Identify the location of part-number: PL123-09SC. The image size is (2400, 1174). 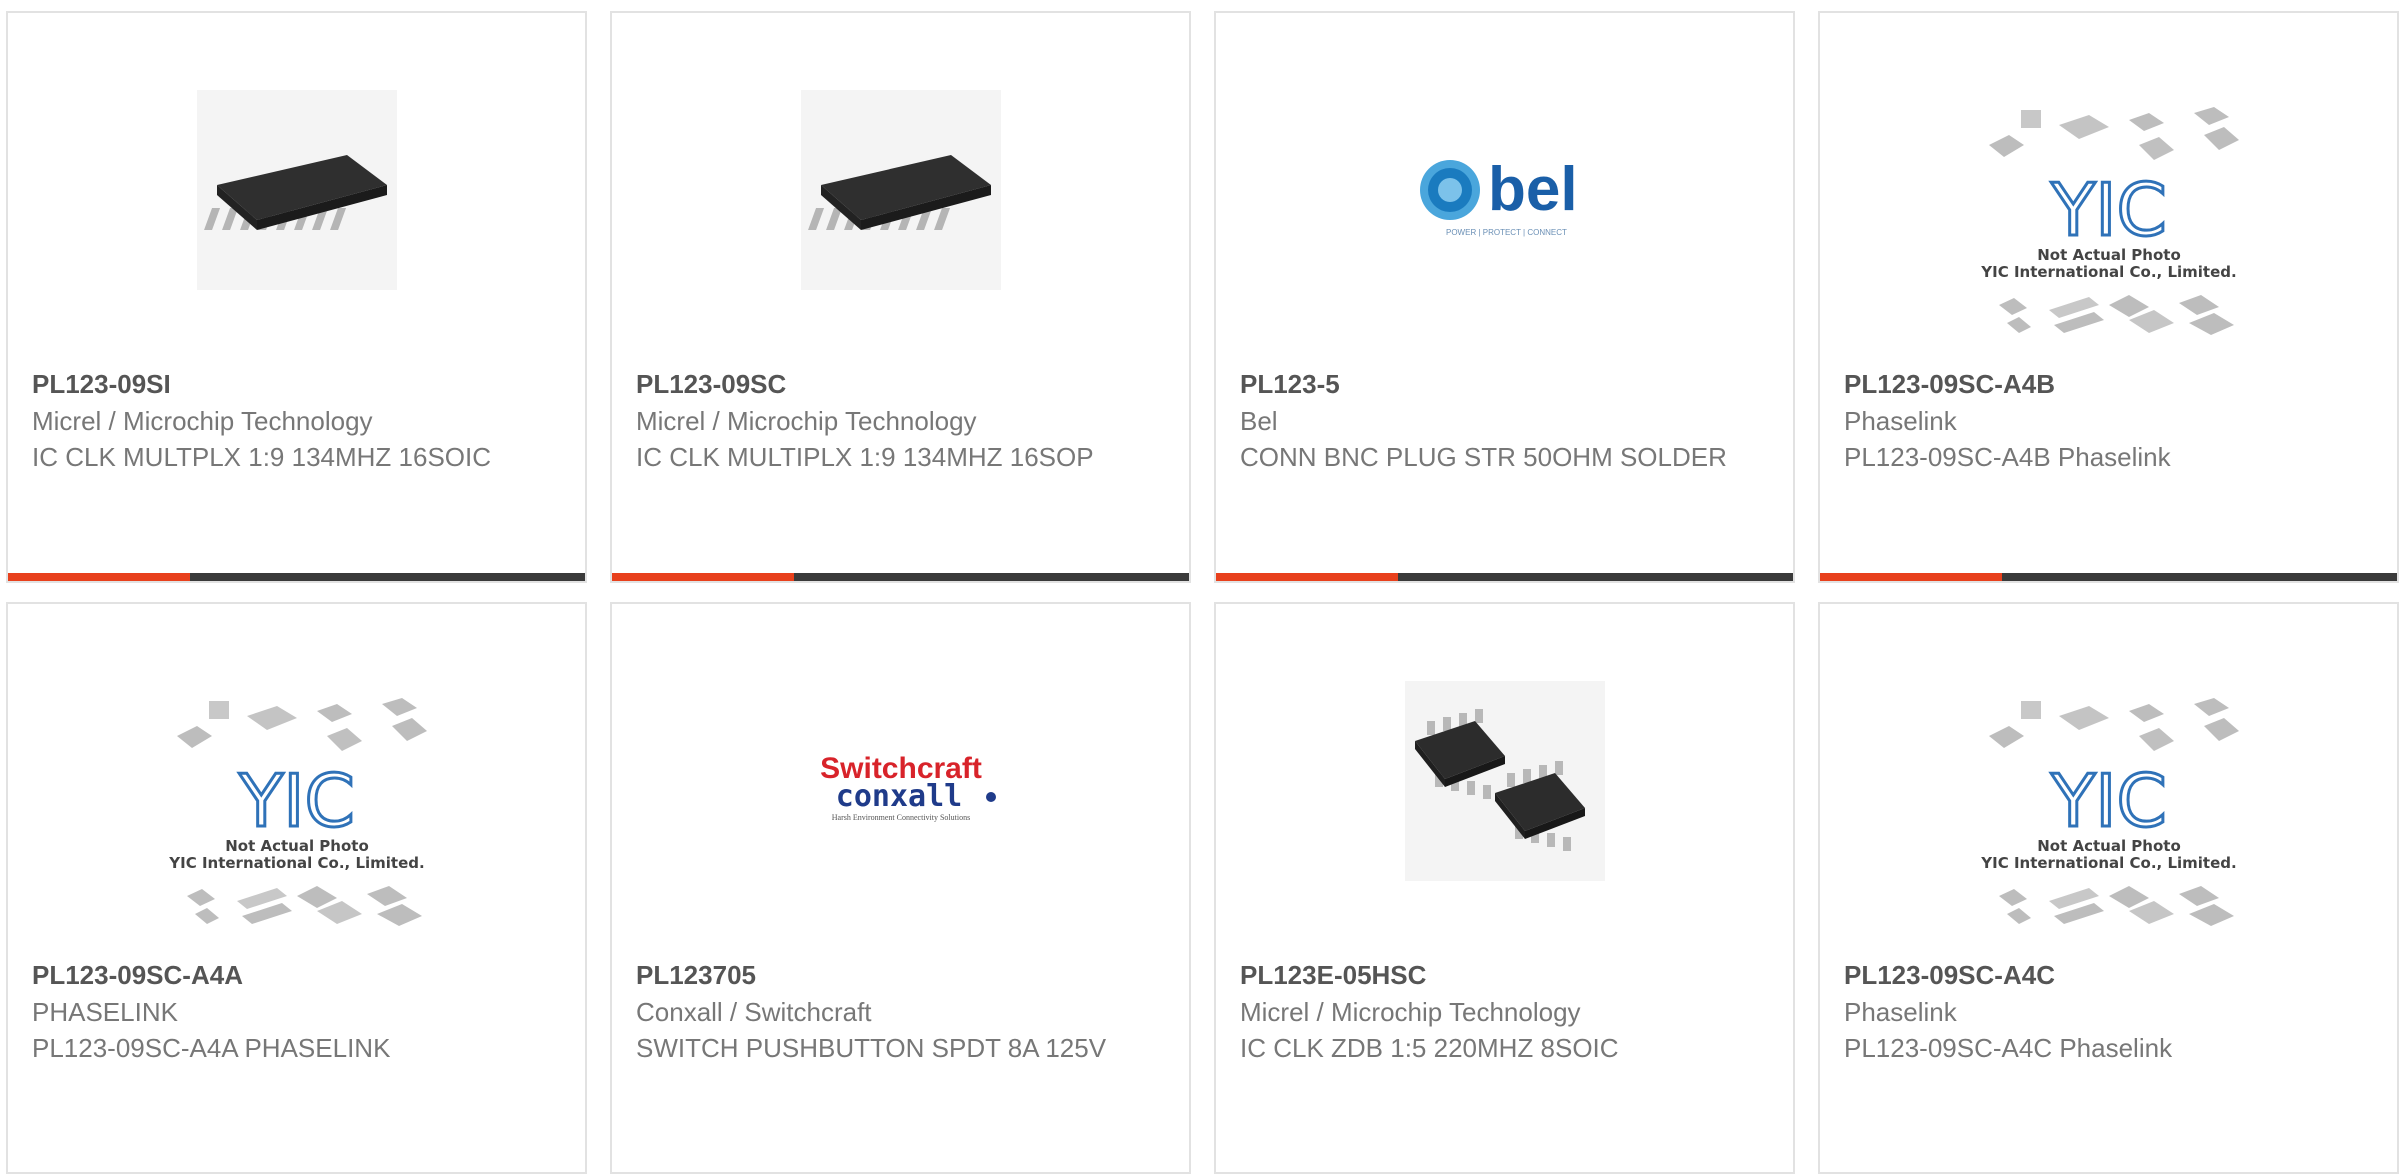
(900, 384).